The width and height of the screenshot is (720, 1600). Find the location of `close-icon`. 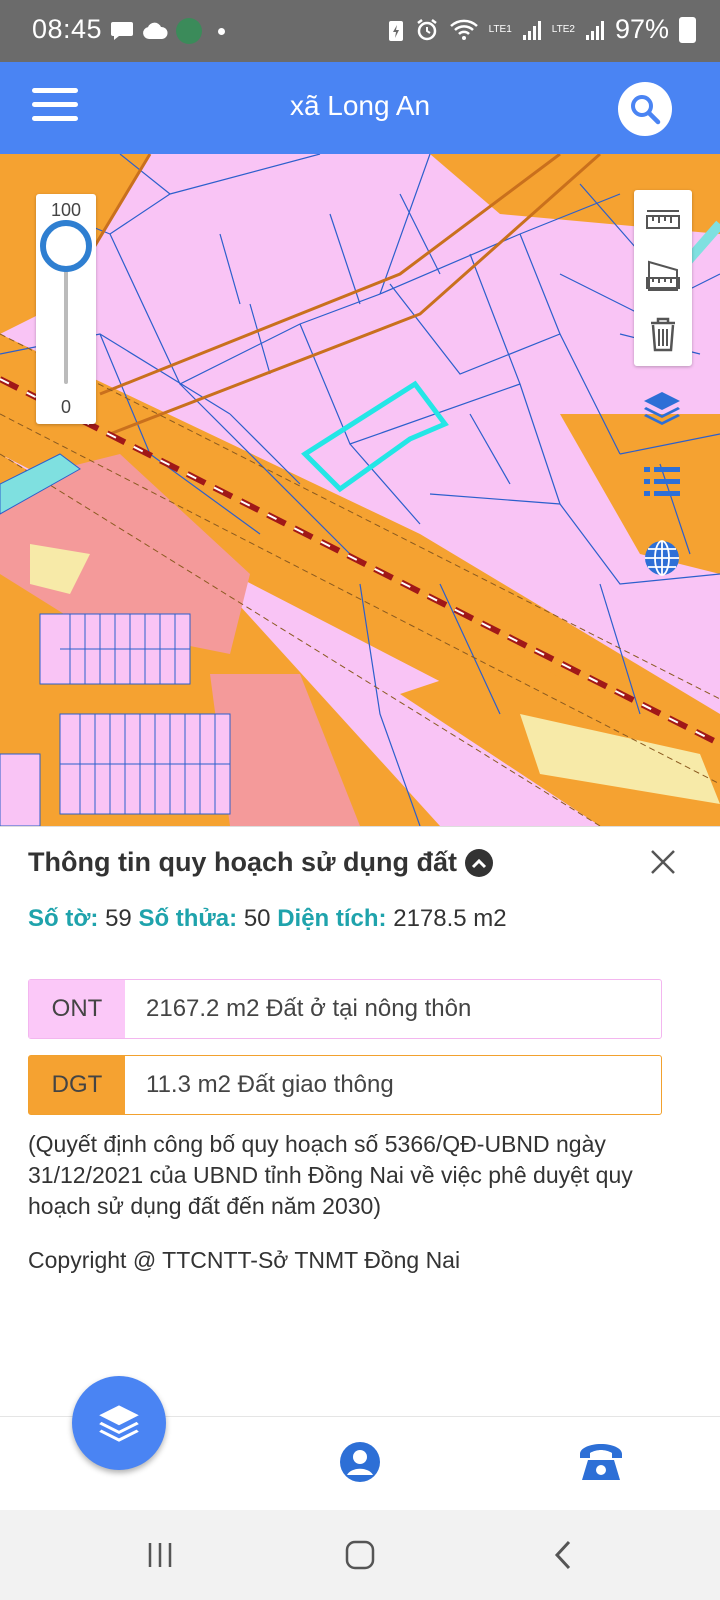

close-icon is located at coordinates (663, 862).